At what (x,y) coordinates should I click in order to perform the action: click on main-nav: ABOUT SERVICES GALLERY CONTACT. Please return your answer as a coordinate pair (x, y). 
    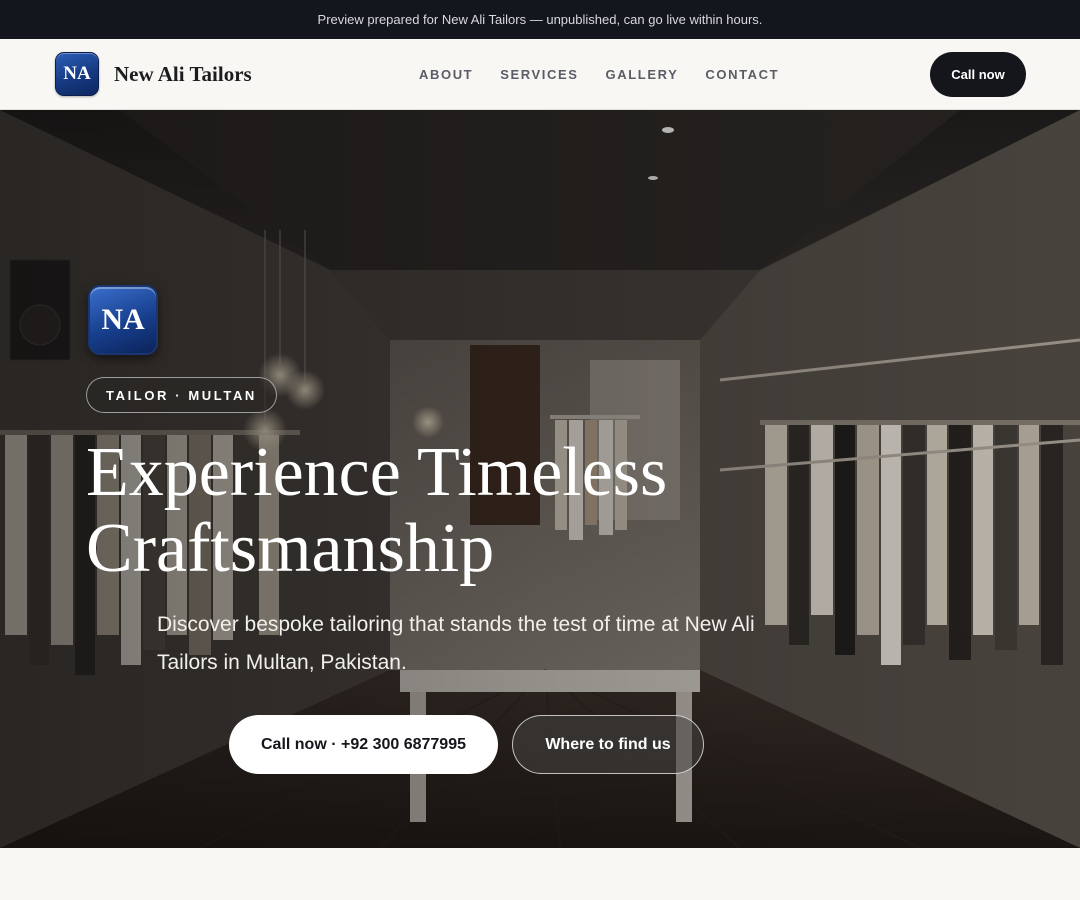
    Looking at the image, I should click on (599, 74).